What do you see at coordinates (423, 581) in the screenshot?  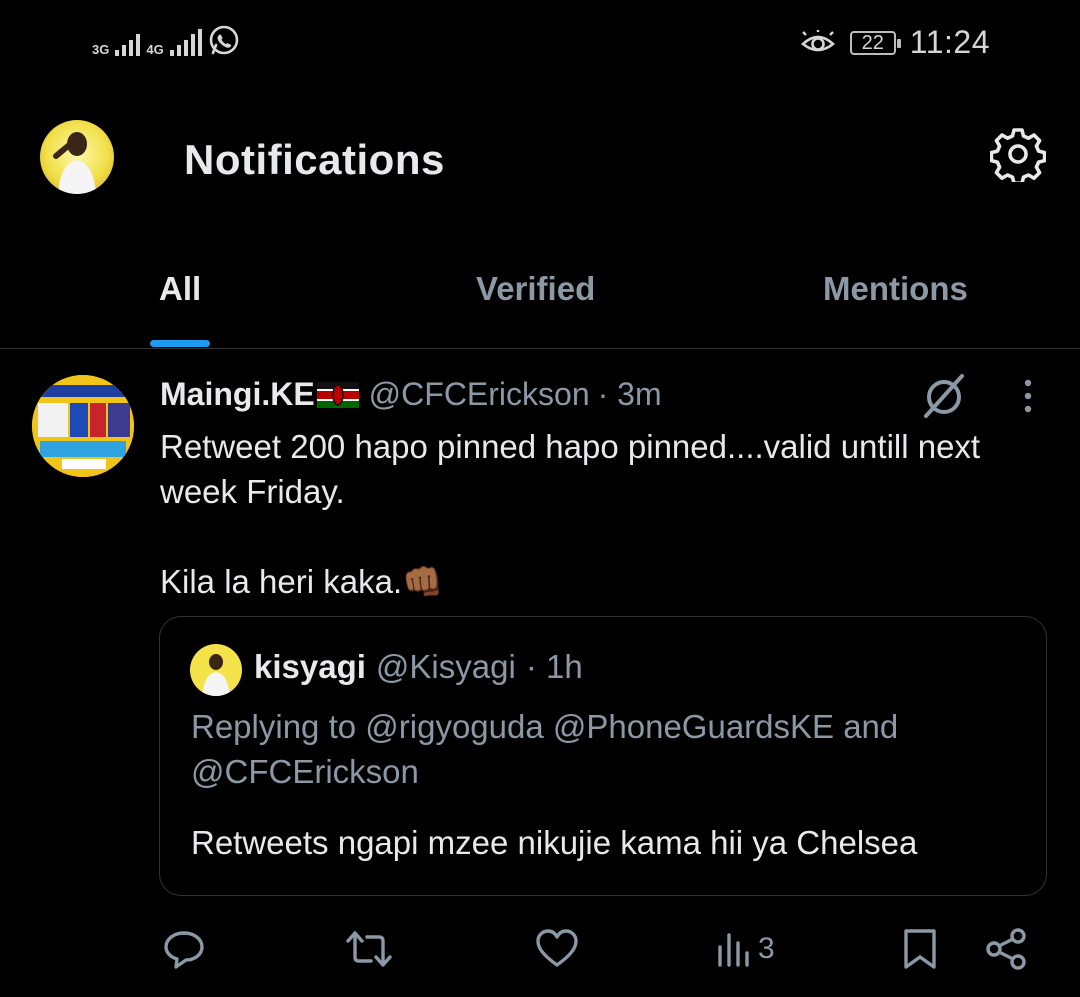 I see `fist-emoji: 👊🏾` at bounding box center [423, 581].